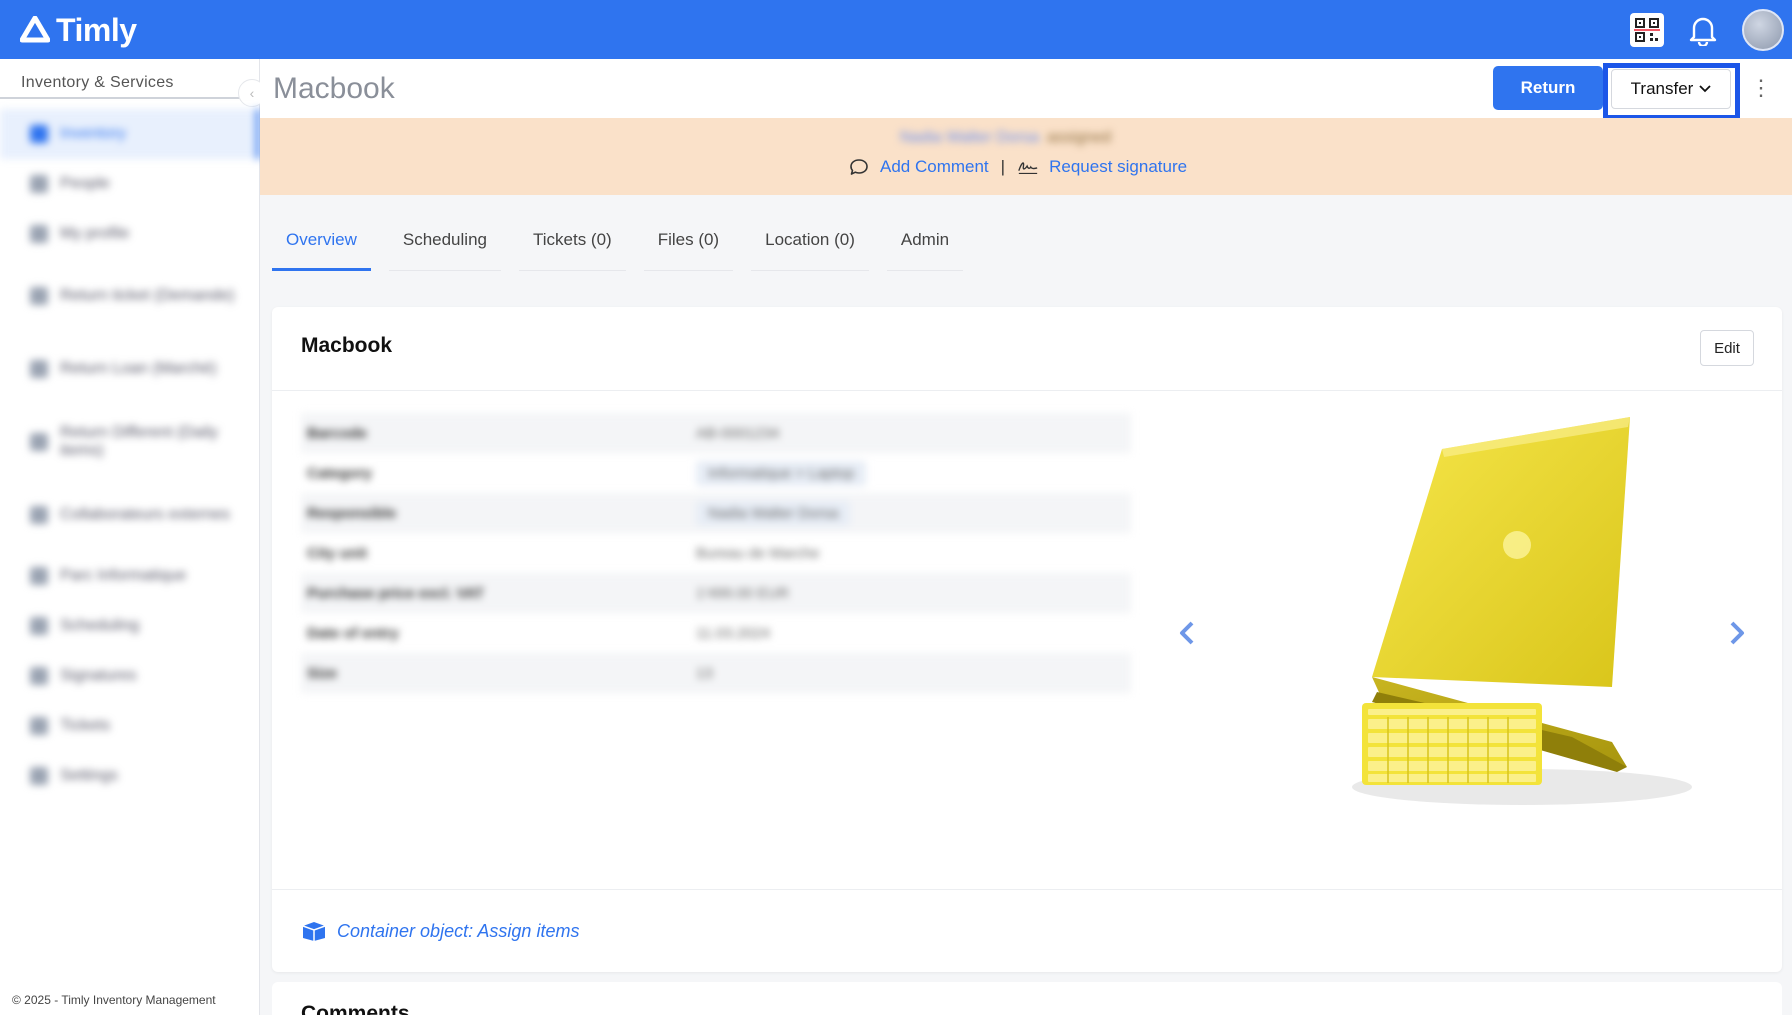 The image size is (1792, 1015). I want to click on sidebar-item-return-different: Return Different (Daily items), so click(130, 441).